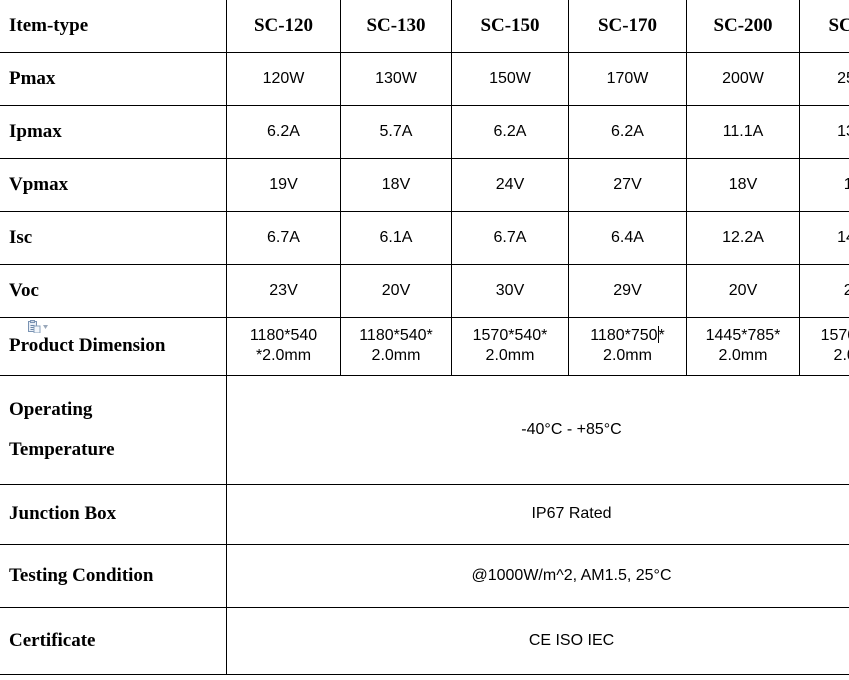 Image resolution: width=849 pixels, height=680 pixels. Describe the element at coordinates (113, 640) in the screenshot. I see `row-label-certificate: Certificate` at that location.